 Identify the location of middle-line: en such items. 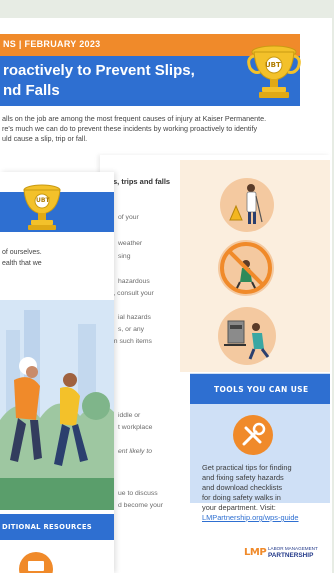
(131, 341).